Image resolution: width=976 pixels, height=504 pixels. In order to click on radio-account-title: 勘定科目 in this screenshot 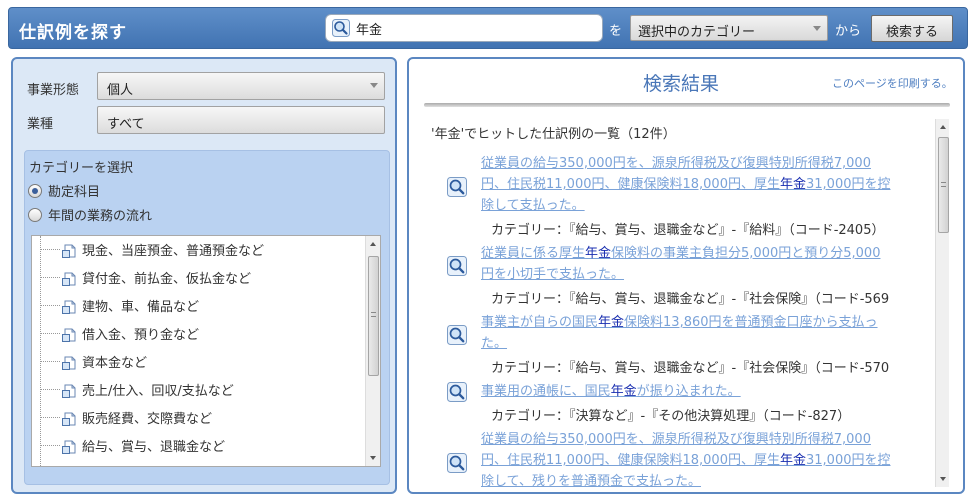, I will do `click(64, 190)`.